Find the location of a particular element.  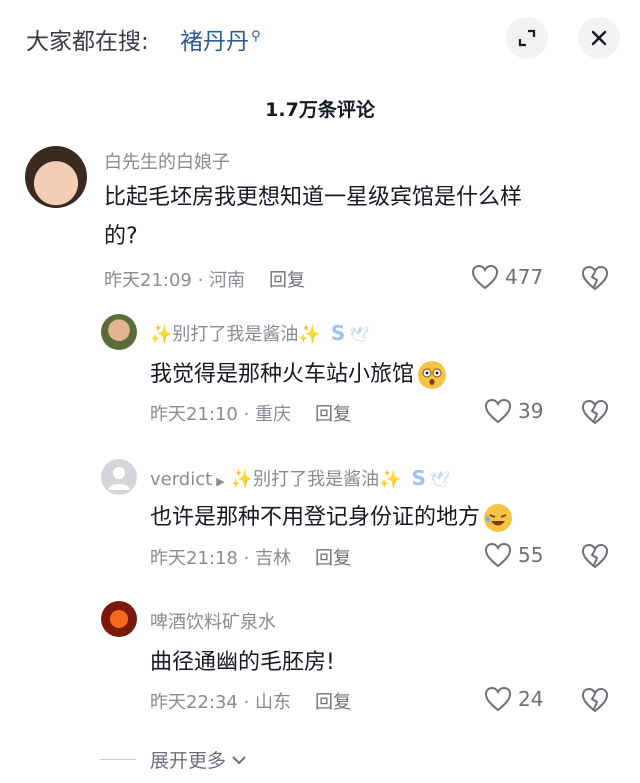

collapse-icon is located at coordinates (527, 38).